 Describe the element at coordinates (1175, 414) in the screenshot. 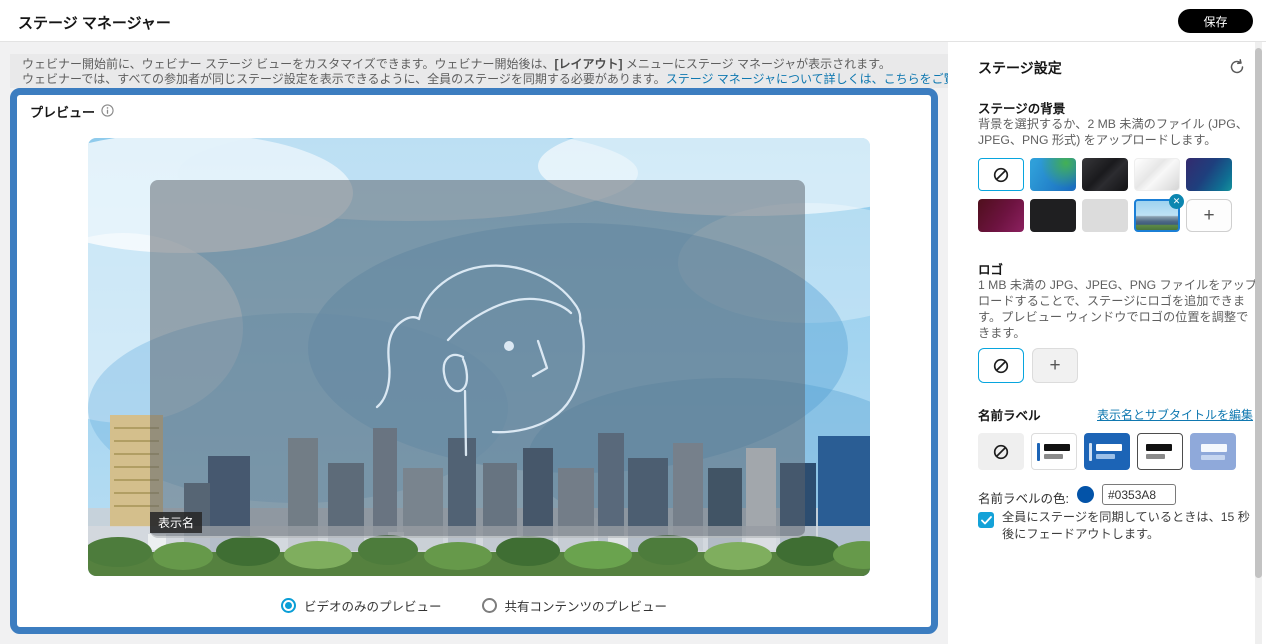

I see `edit-display-name-link: 表示名とサブタイトルを編集` at that location.